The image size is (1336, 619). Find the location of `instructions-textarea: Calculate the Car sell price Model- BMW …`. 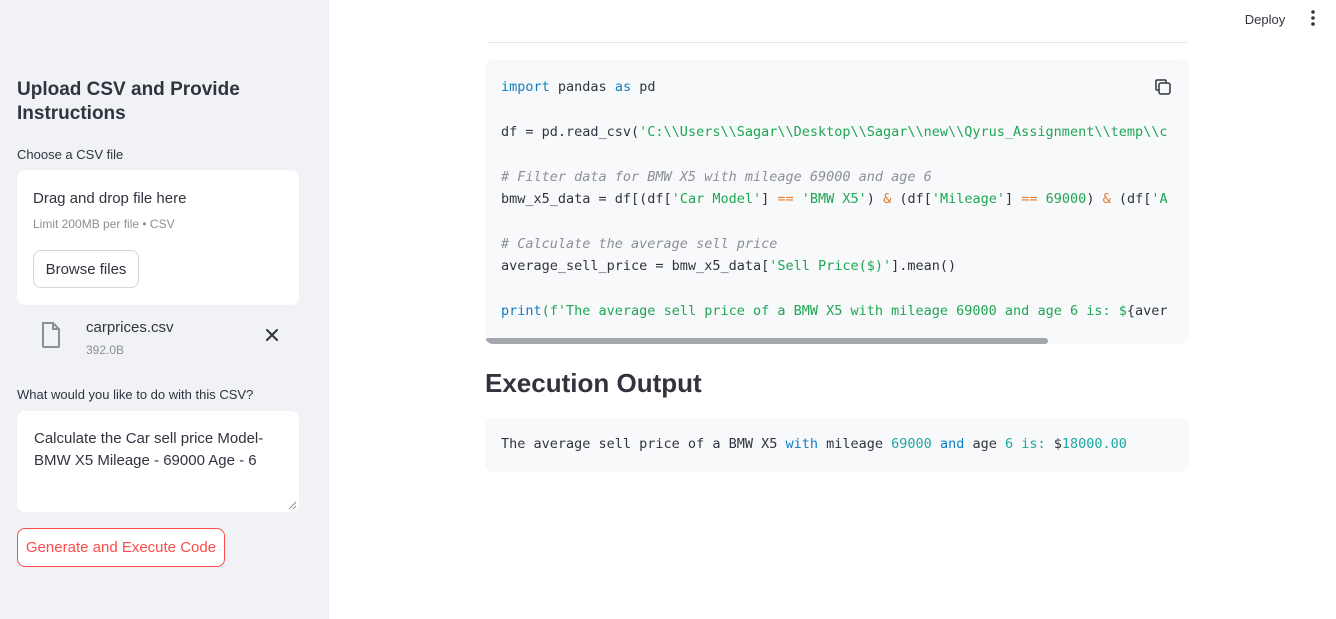

instructions-textarea: Calculate the Car sell price Model- BMW … is located at coordinates (158, 461).